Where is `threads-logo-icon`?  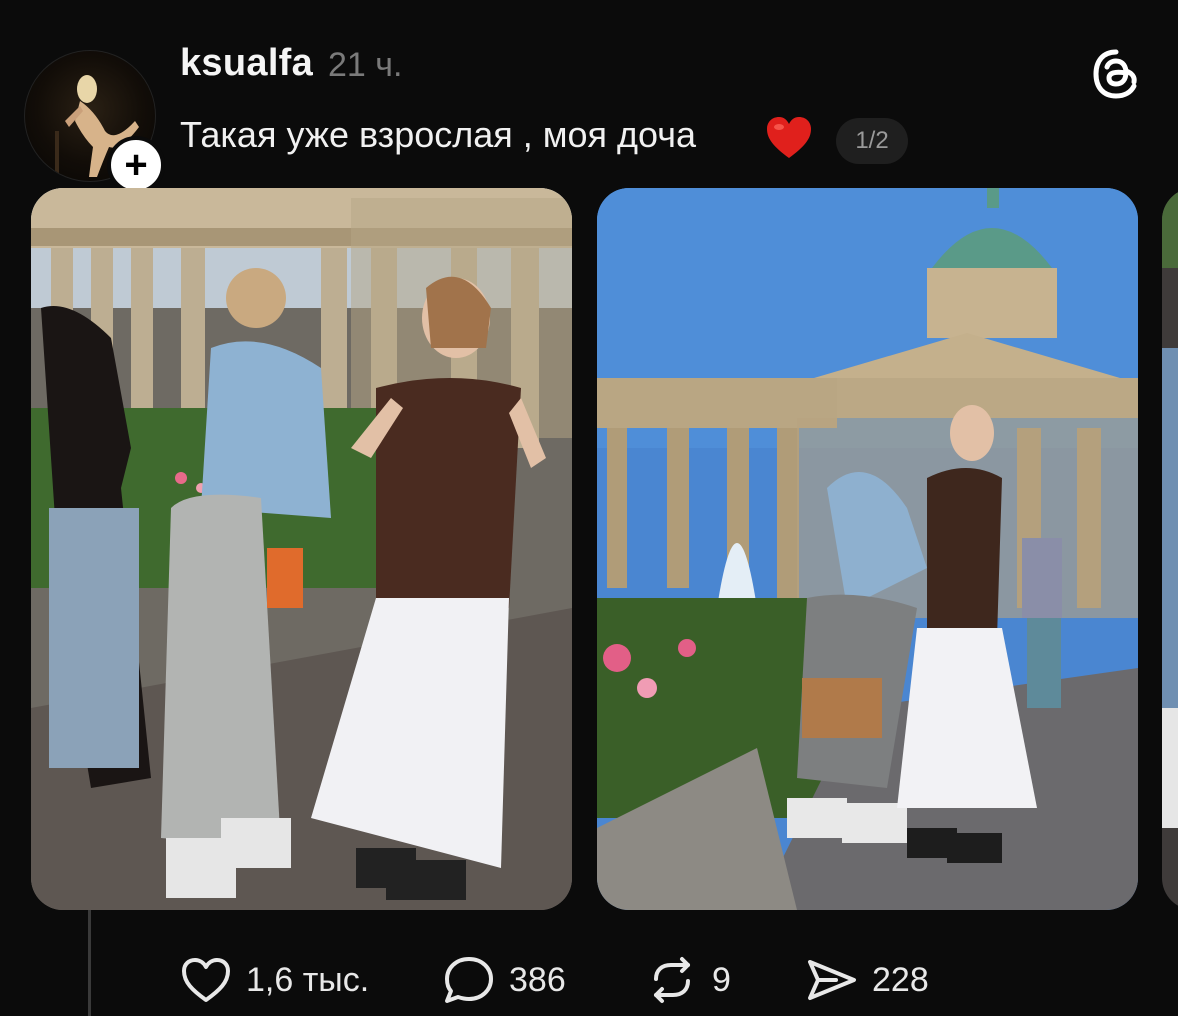 threads-logo-icon is located at coordinates (1116, 74).